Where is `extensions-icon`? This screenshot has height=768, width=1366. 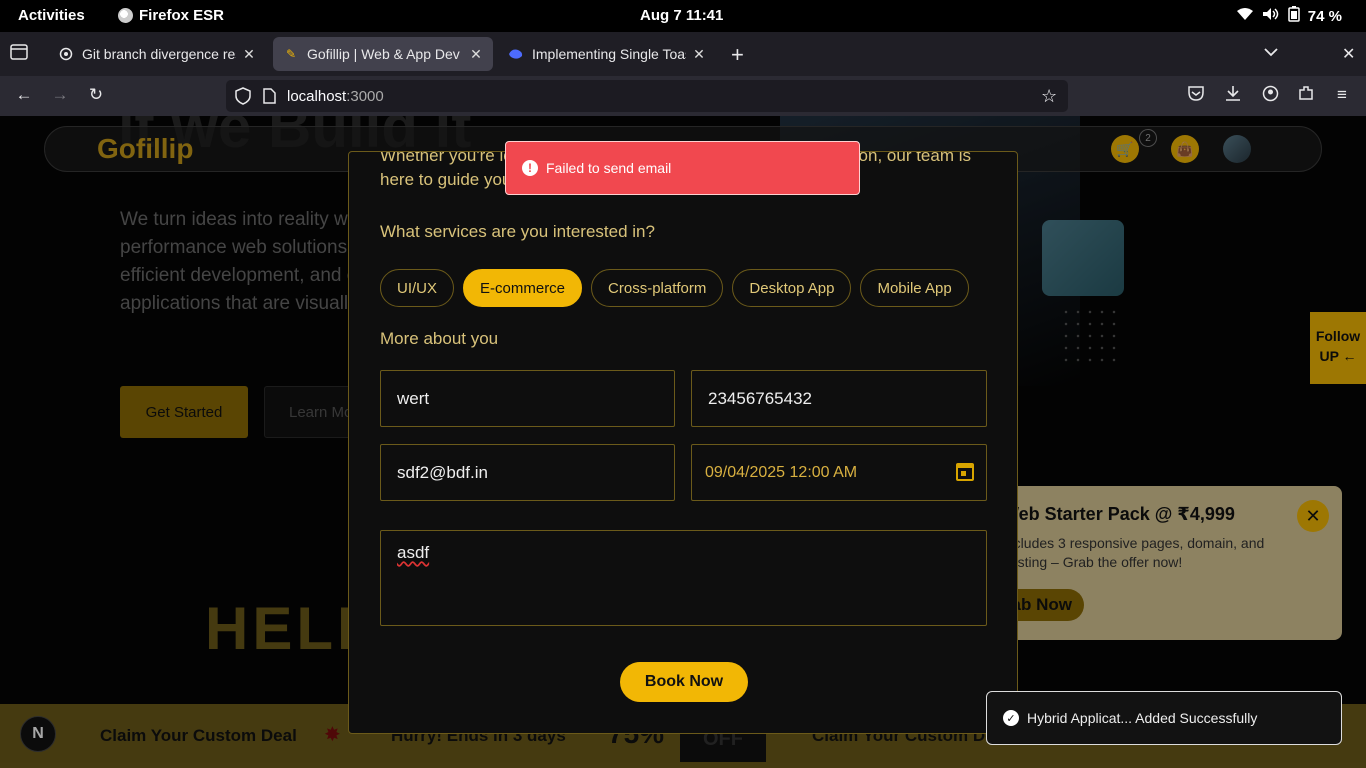
extensions-icon is located at coordinates (1306, 95).